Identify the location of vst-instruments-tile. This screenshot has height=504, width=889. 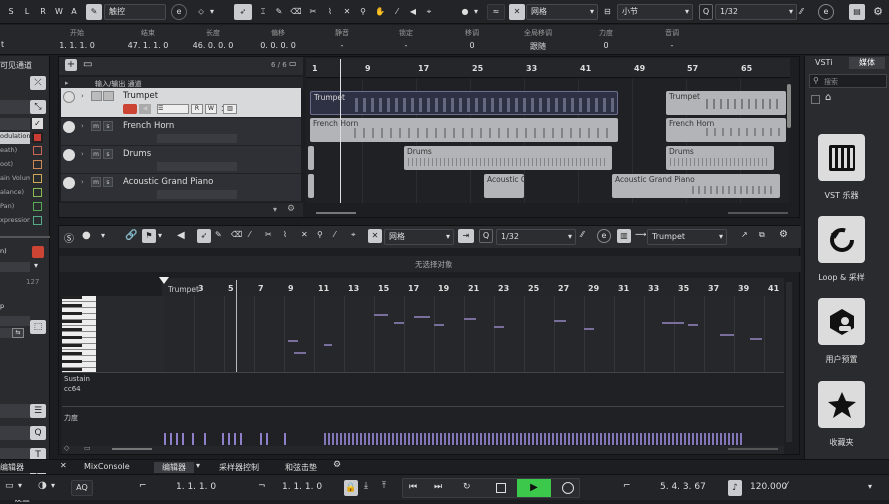
(841, 157).